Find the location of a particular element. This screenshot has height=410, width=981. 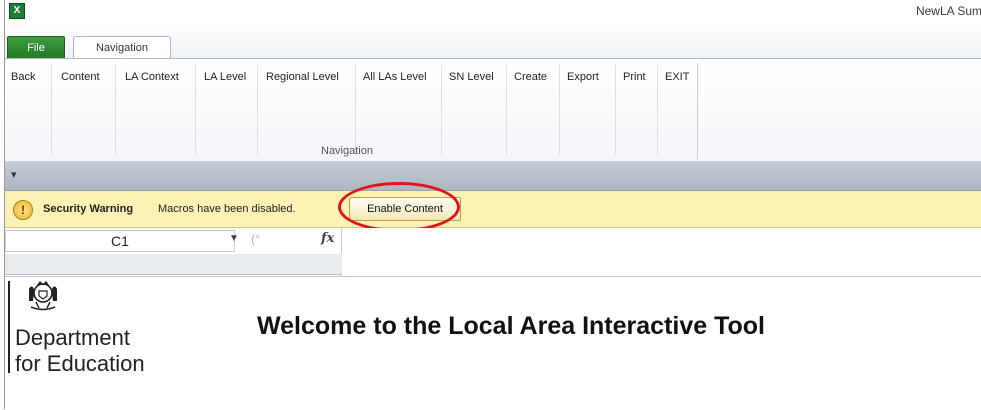

content-button: Content is located at coordinates (80, 77).